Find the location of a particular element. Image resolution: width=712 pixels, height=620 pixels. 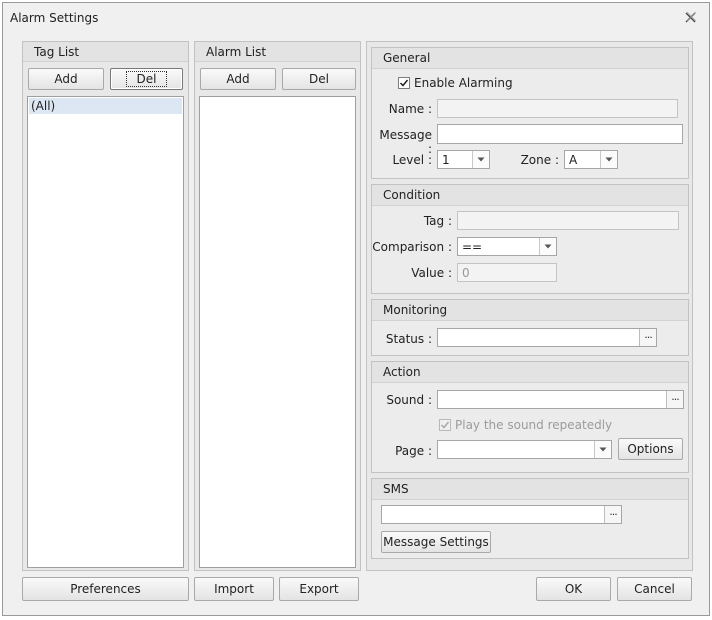

preferences-button: Preferences is located at coordinates (105, 589).